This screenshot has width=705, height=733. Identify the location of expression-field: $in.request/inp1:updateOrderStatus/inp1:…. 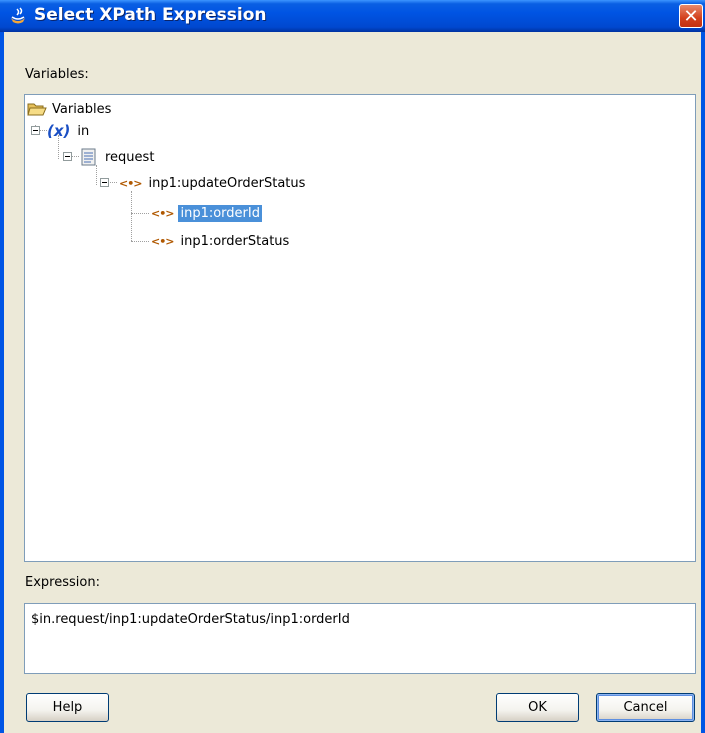
(360, 638).